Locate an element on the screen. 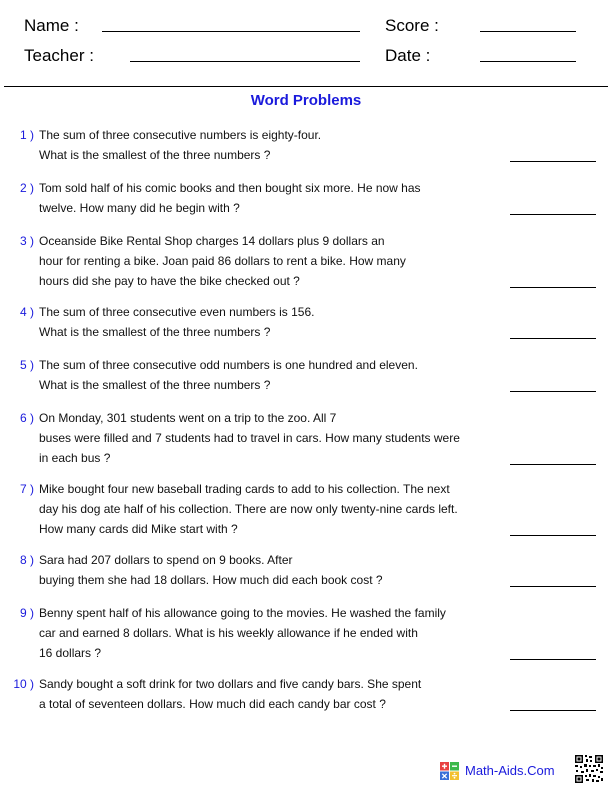 This screenshot has height=792, width=612. problem-number: 4 ) is located at coordinates (26, 312).